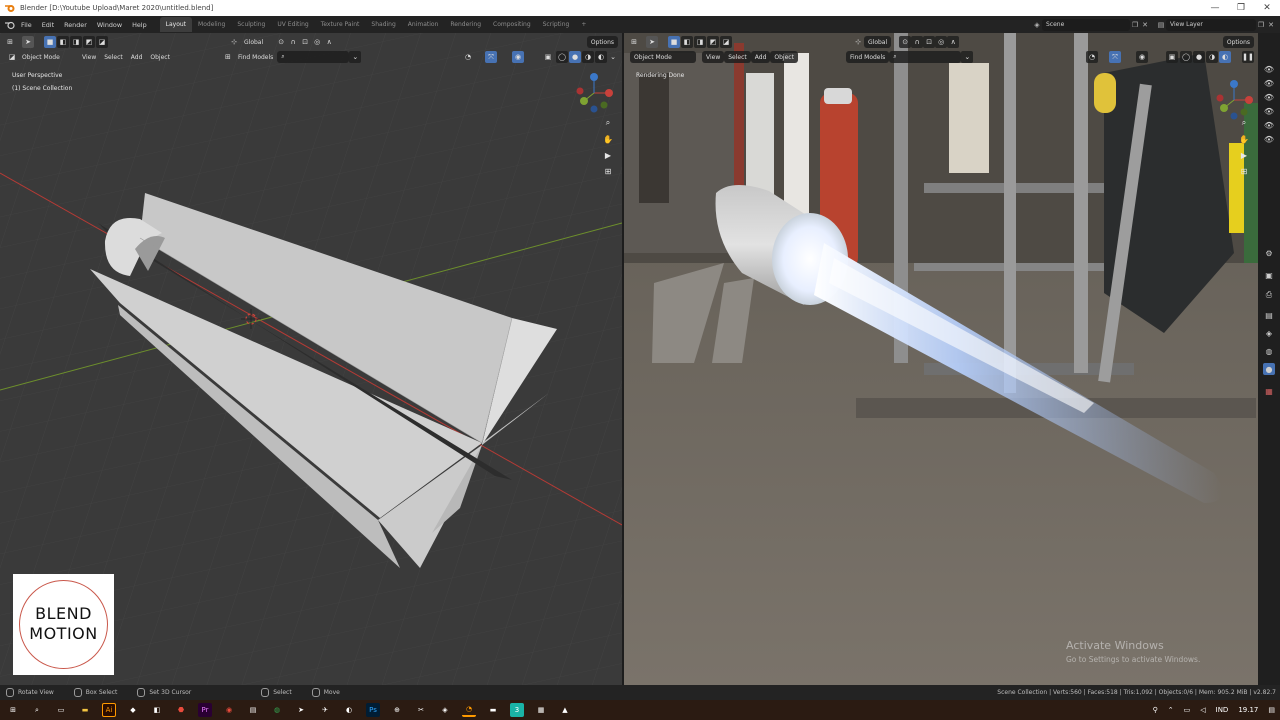  I want to click on task-view-icon: ▭, so click(61, 710).